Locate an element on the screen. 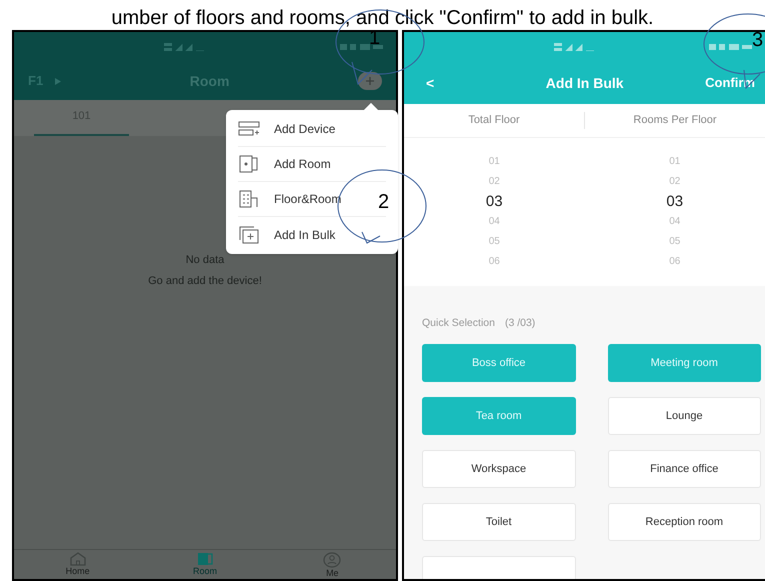 The height and width of the screenshot is (581, 765). room-option: Reception room is located at coordinates (684, 521).